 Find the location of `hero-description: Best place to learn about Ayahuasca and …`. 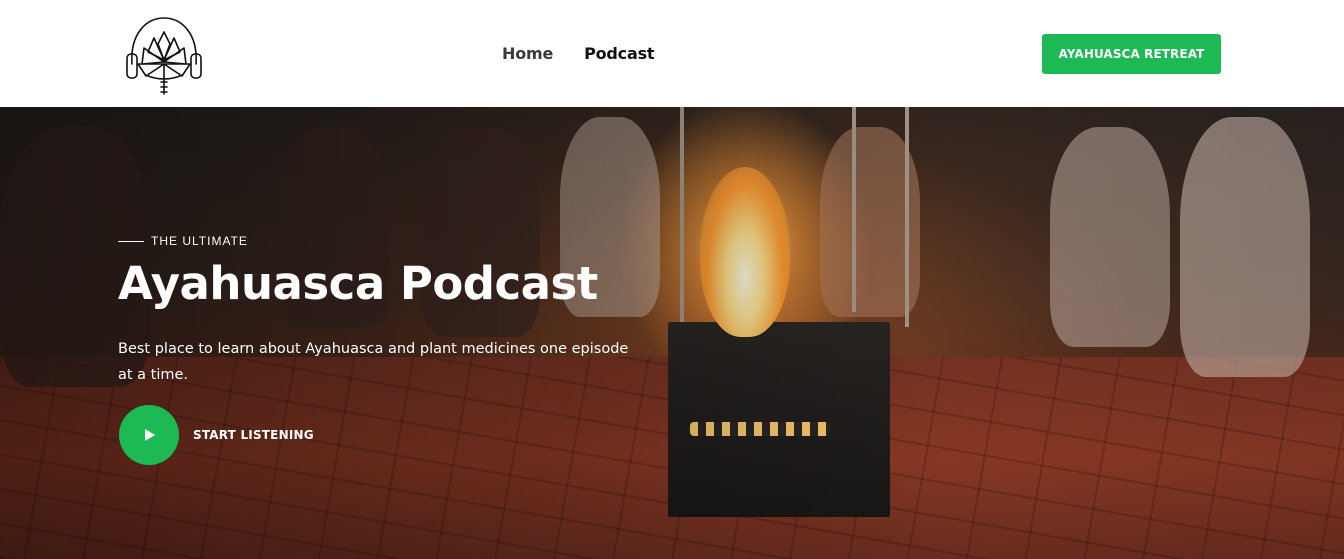

hero-description: Best place to learn about Ayahuasca and … is located at coordinates (373, 362).